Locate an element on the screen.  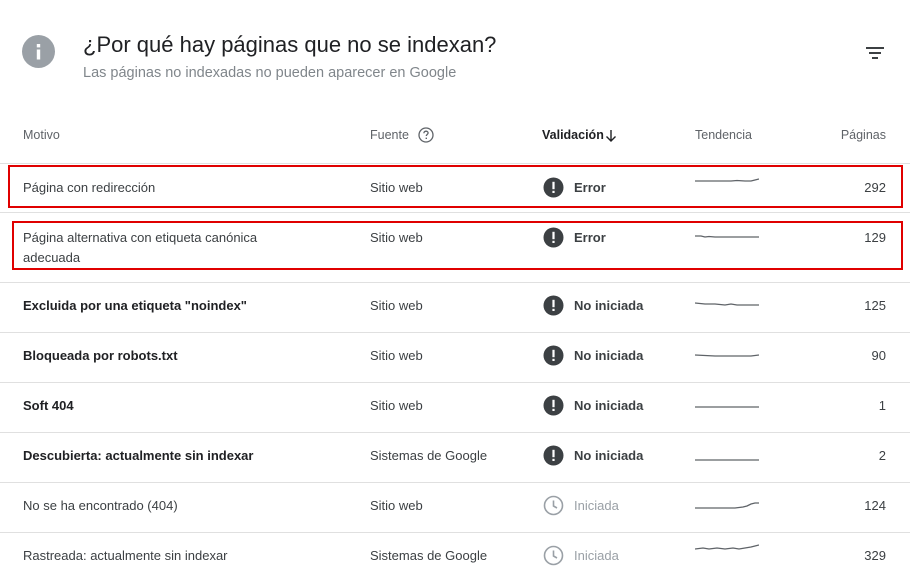
row-pages-count: 292 is located at coordinates (875, 187).